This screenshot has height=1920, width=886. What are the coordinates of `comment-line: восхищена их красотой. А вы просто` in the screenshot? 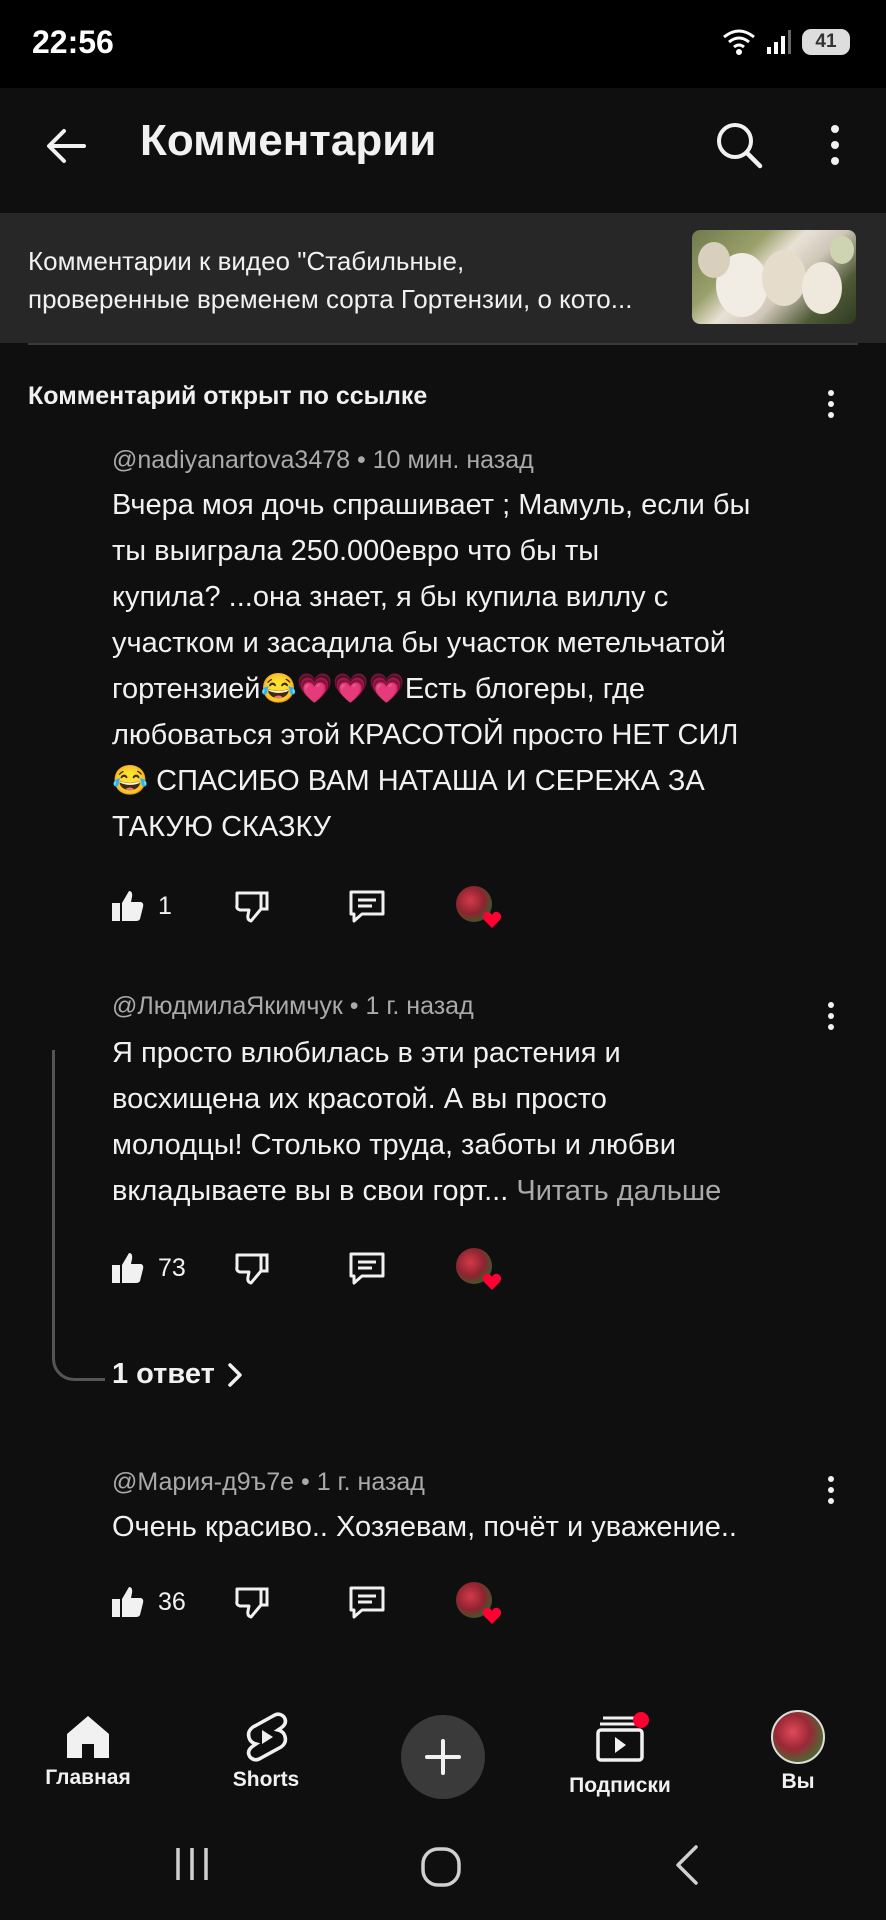 It's located at (359, 1099).